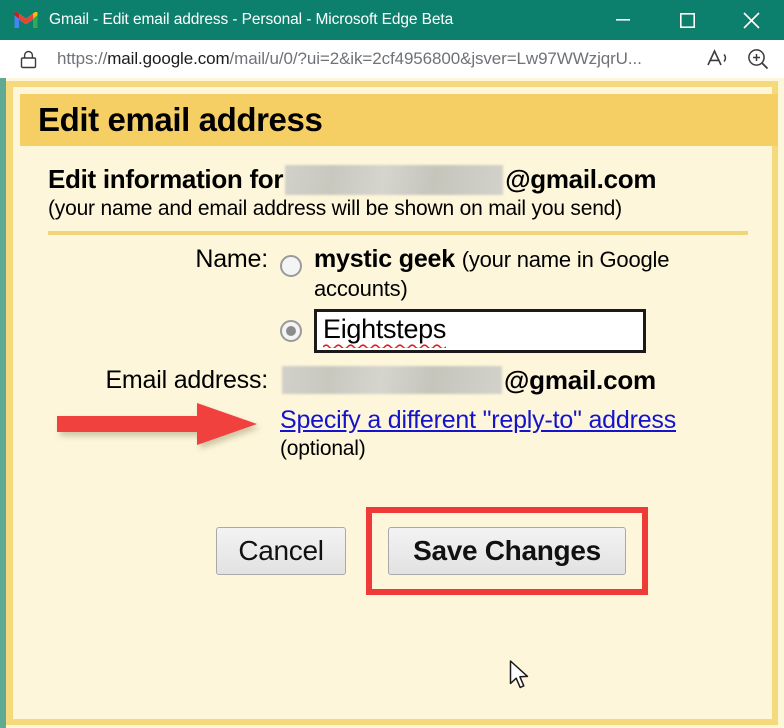  What do you see at coordinates (291, 330) in the screenshot?
I see `radio-custom-name` at bounding box center [291, 330].